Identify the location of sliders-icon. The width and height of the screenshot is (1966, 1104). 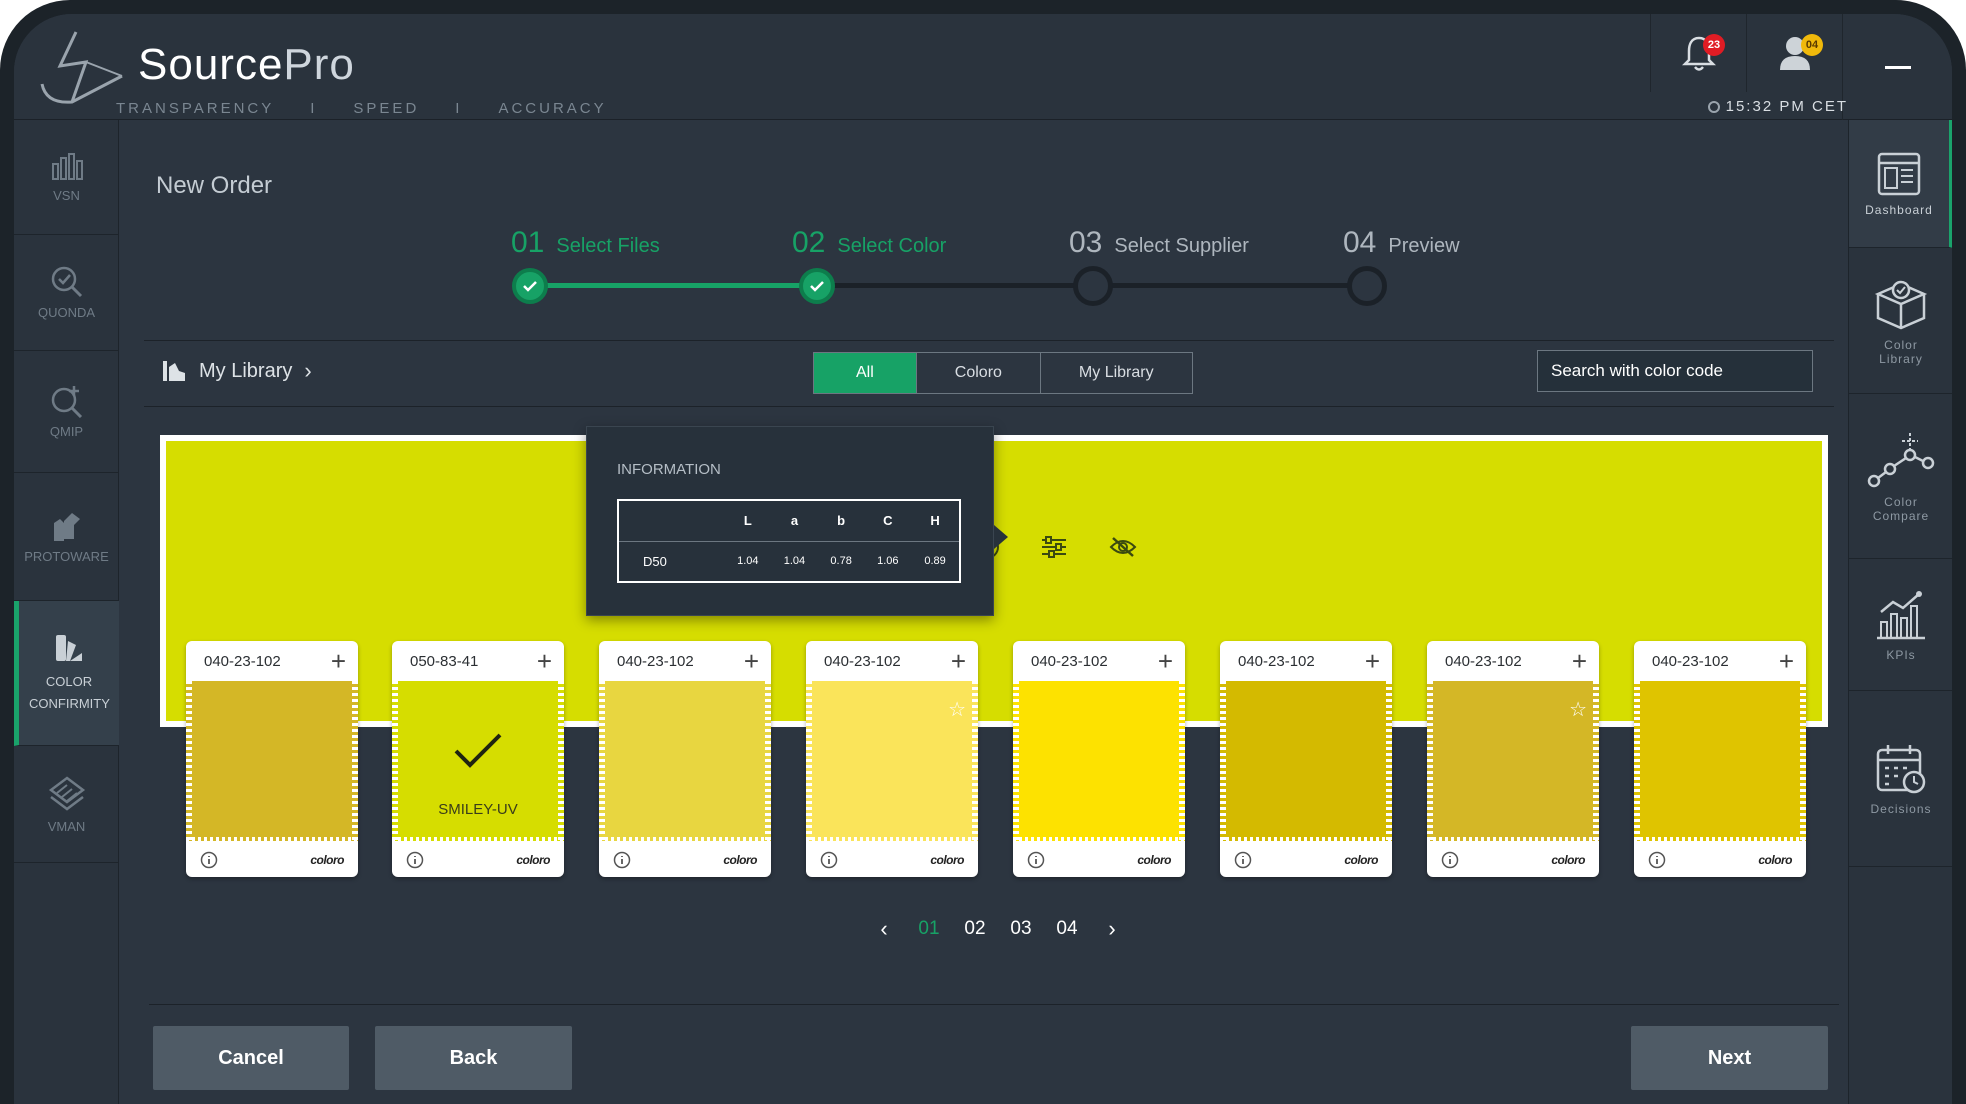
(1054, 547).